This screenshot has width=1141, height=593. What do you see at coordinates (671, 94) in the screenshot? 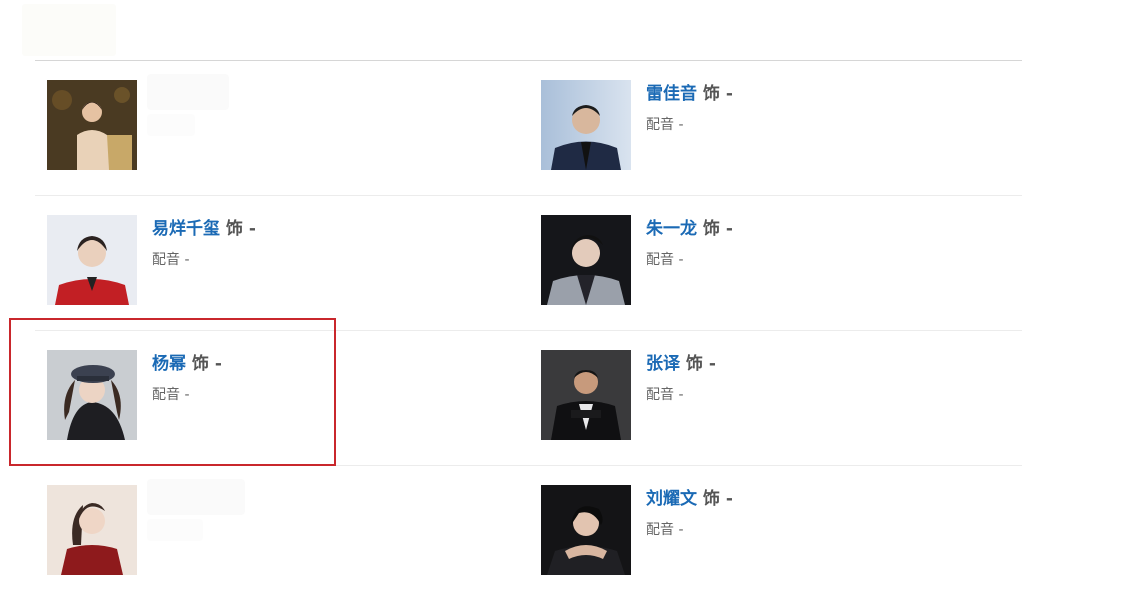
I see `actor-name-link: 雷佳音` at bounding box center [671, 94].